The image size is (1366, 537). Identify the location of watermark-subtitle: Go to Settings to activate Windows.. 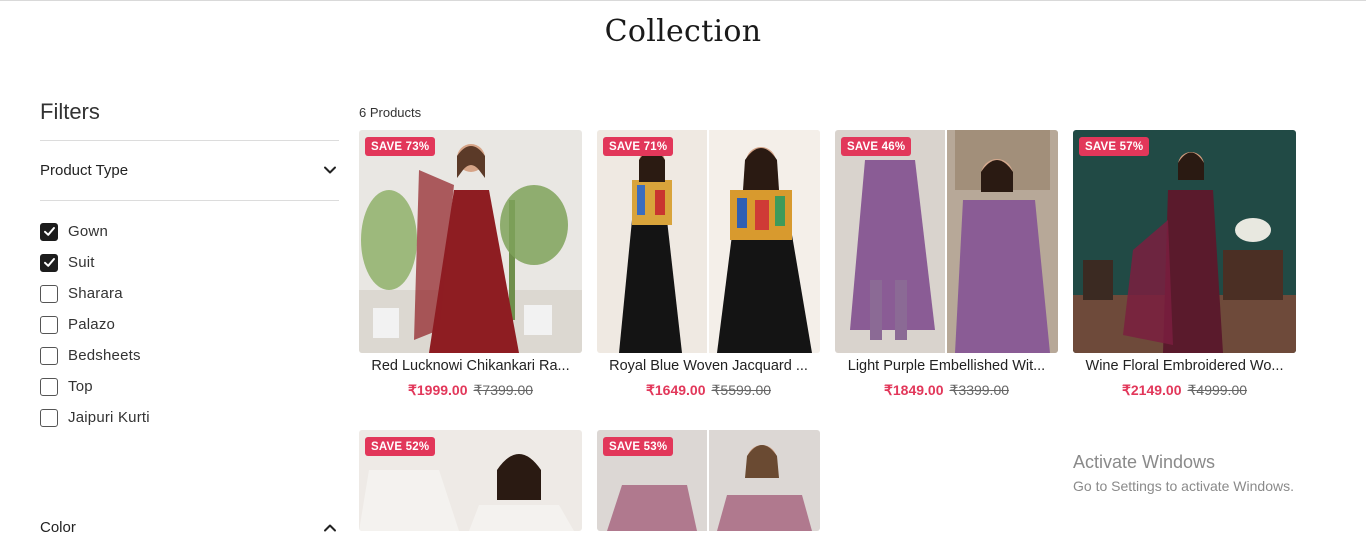
(1183, 486).